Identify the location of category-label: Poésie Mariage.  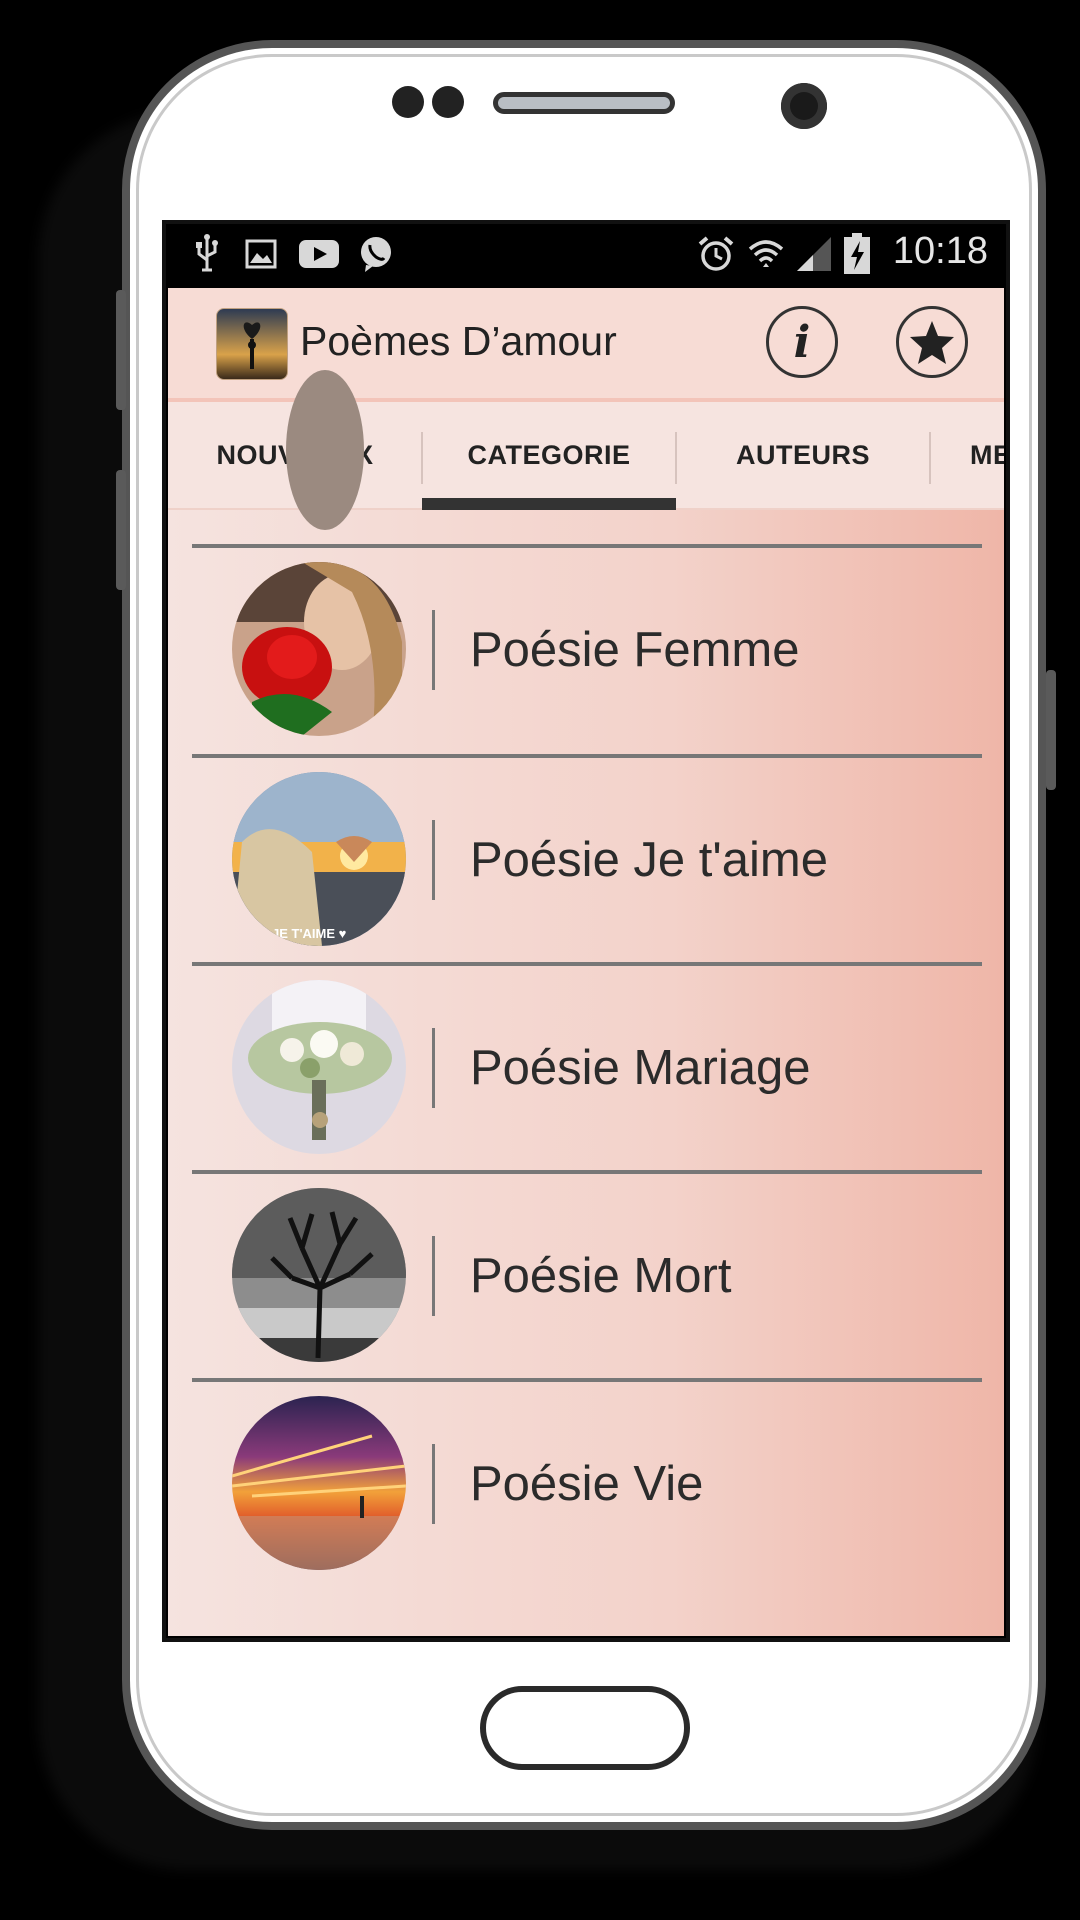
(640, 1068).